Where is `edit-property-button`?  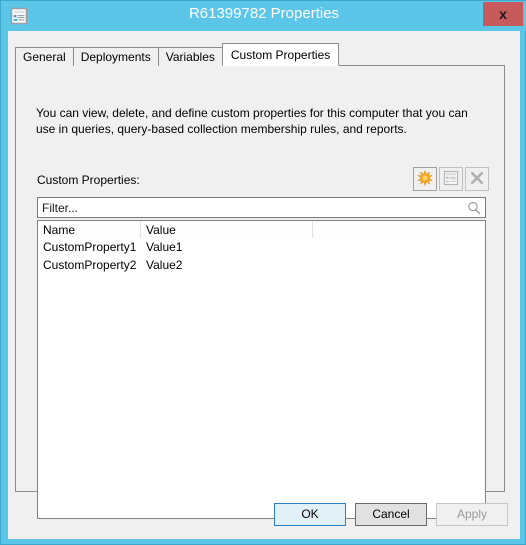
edit-property-button is located at coordinates (451, 179).